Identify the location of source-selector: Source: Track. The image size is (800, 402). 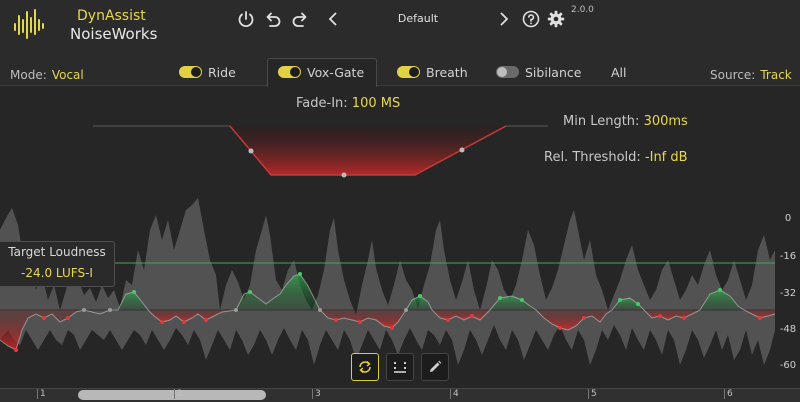
(751, 73).